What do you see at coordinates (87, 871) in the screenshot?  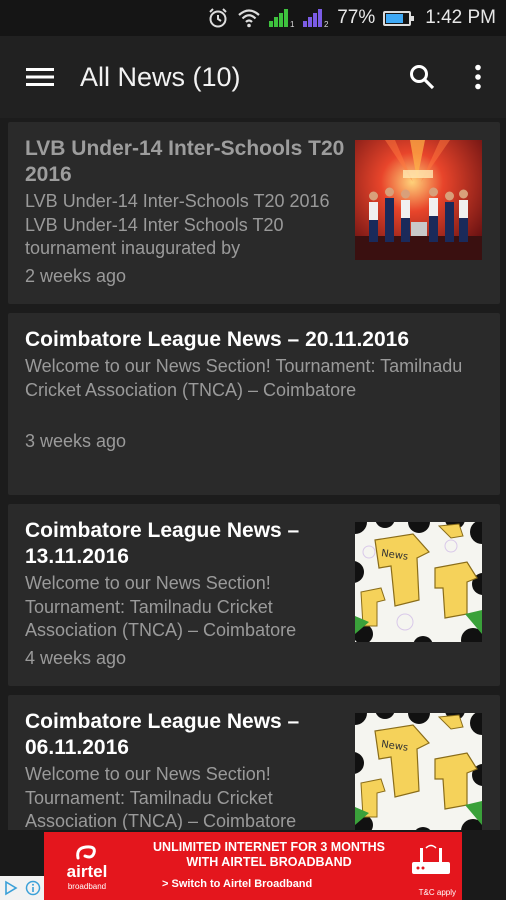 I see `ad-brand: airtel` at bounding box center [87, 871].